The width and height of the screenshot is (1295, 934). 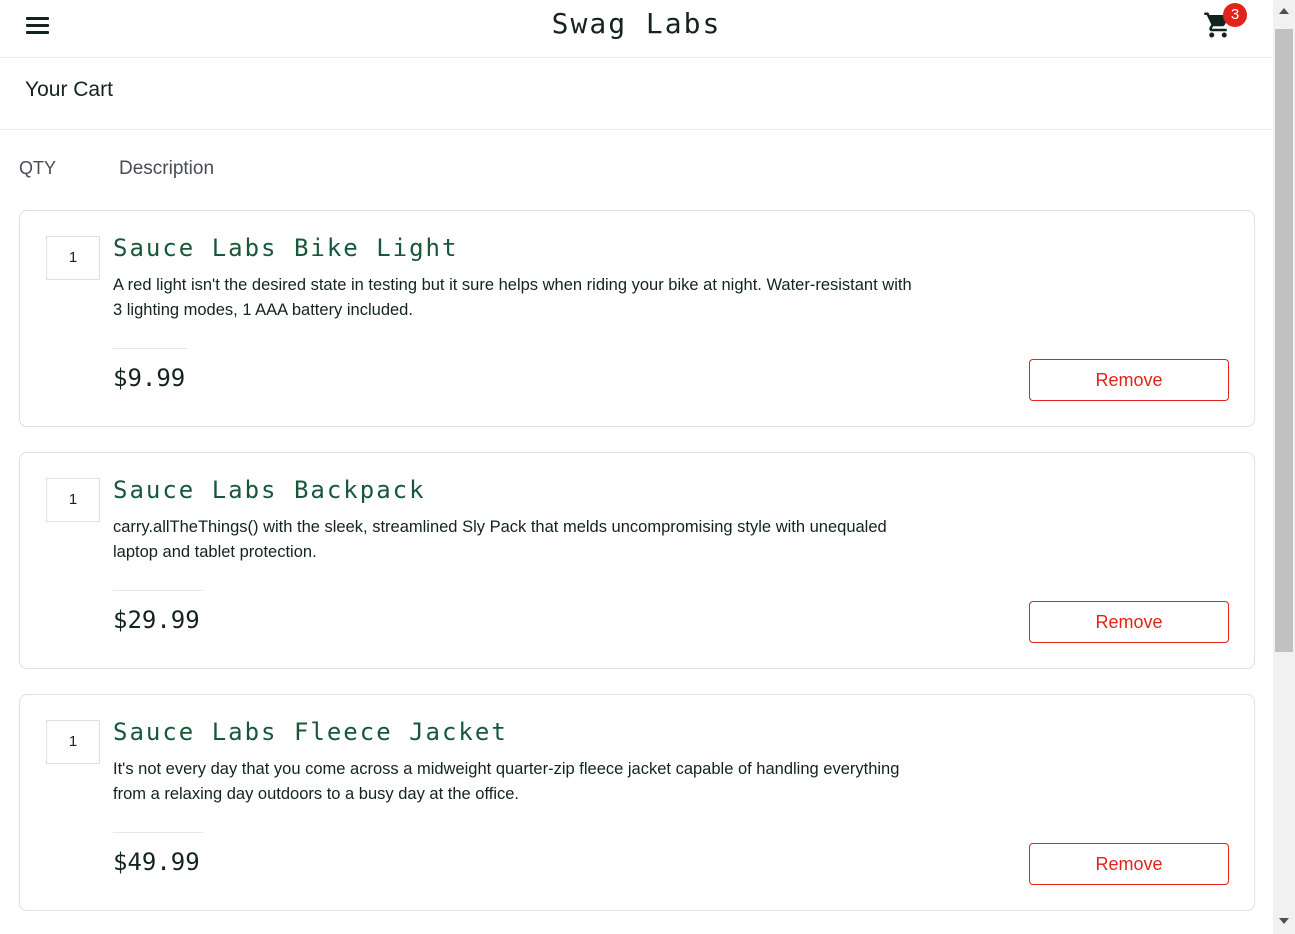 I want to click on item-price: $49.99, so click(x=156, y=862).